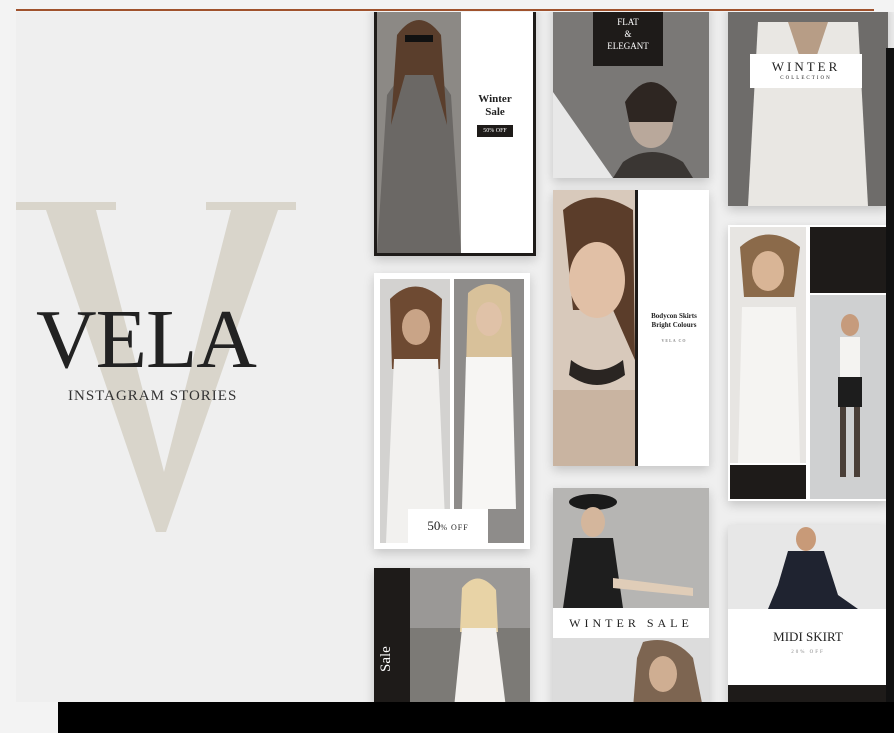 This screenshot has width=894, height=733. I want to click on brand-subtitle: INSTAGRAM STORIES, so click(153, 396).